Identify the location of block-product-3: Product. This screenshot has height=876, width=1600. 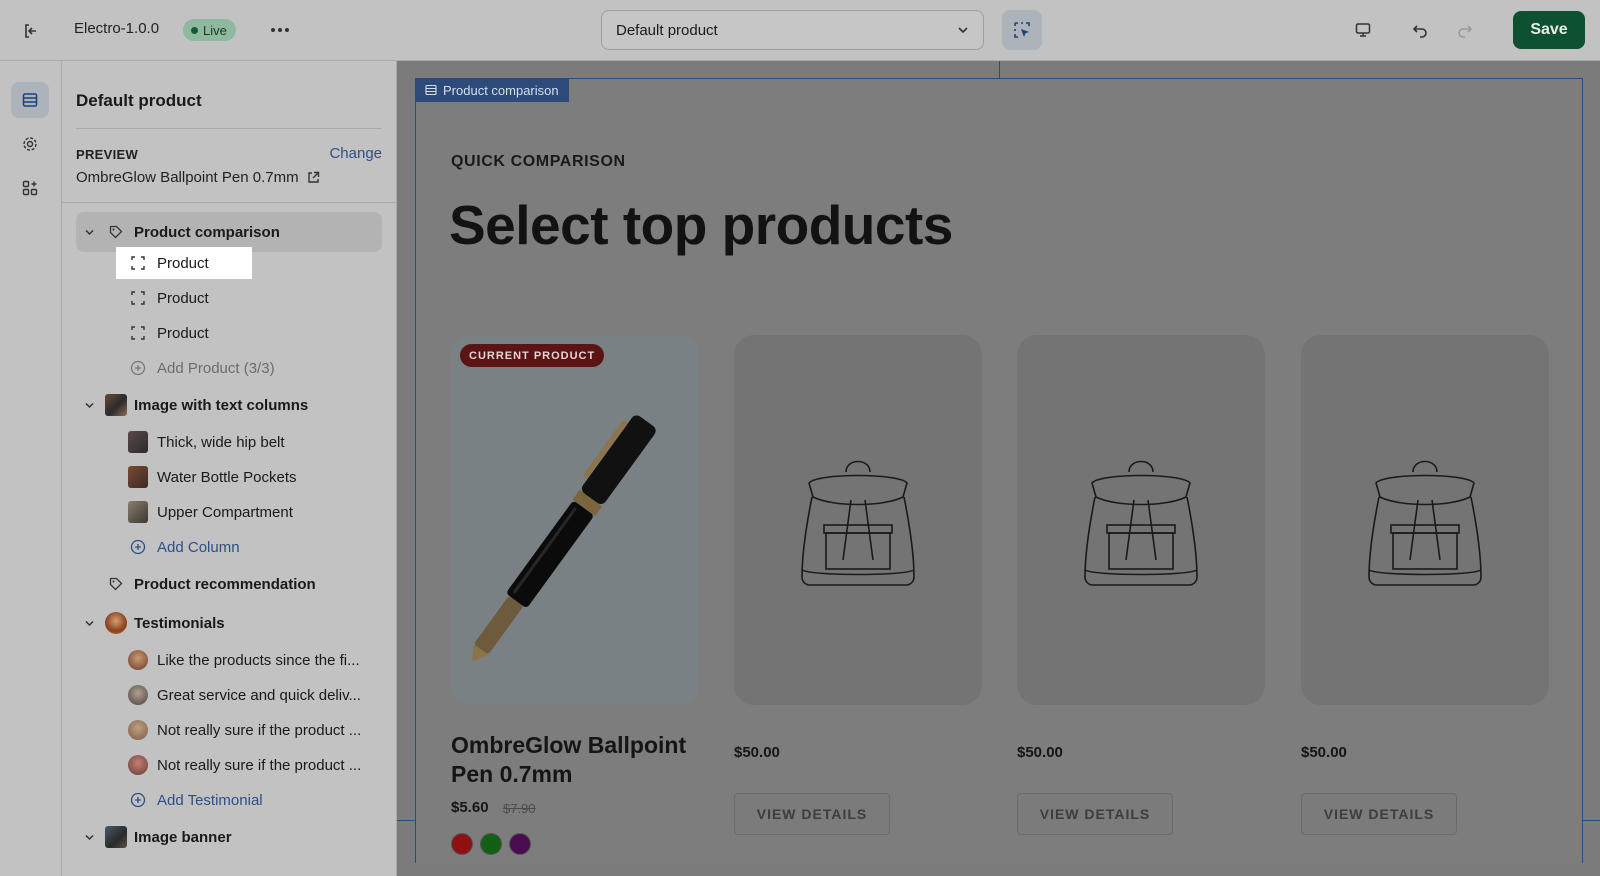
(162, 333).